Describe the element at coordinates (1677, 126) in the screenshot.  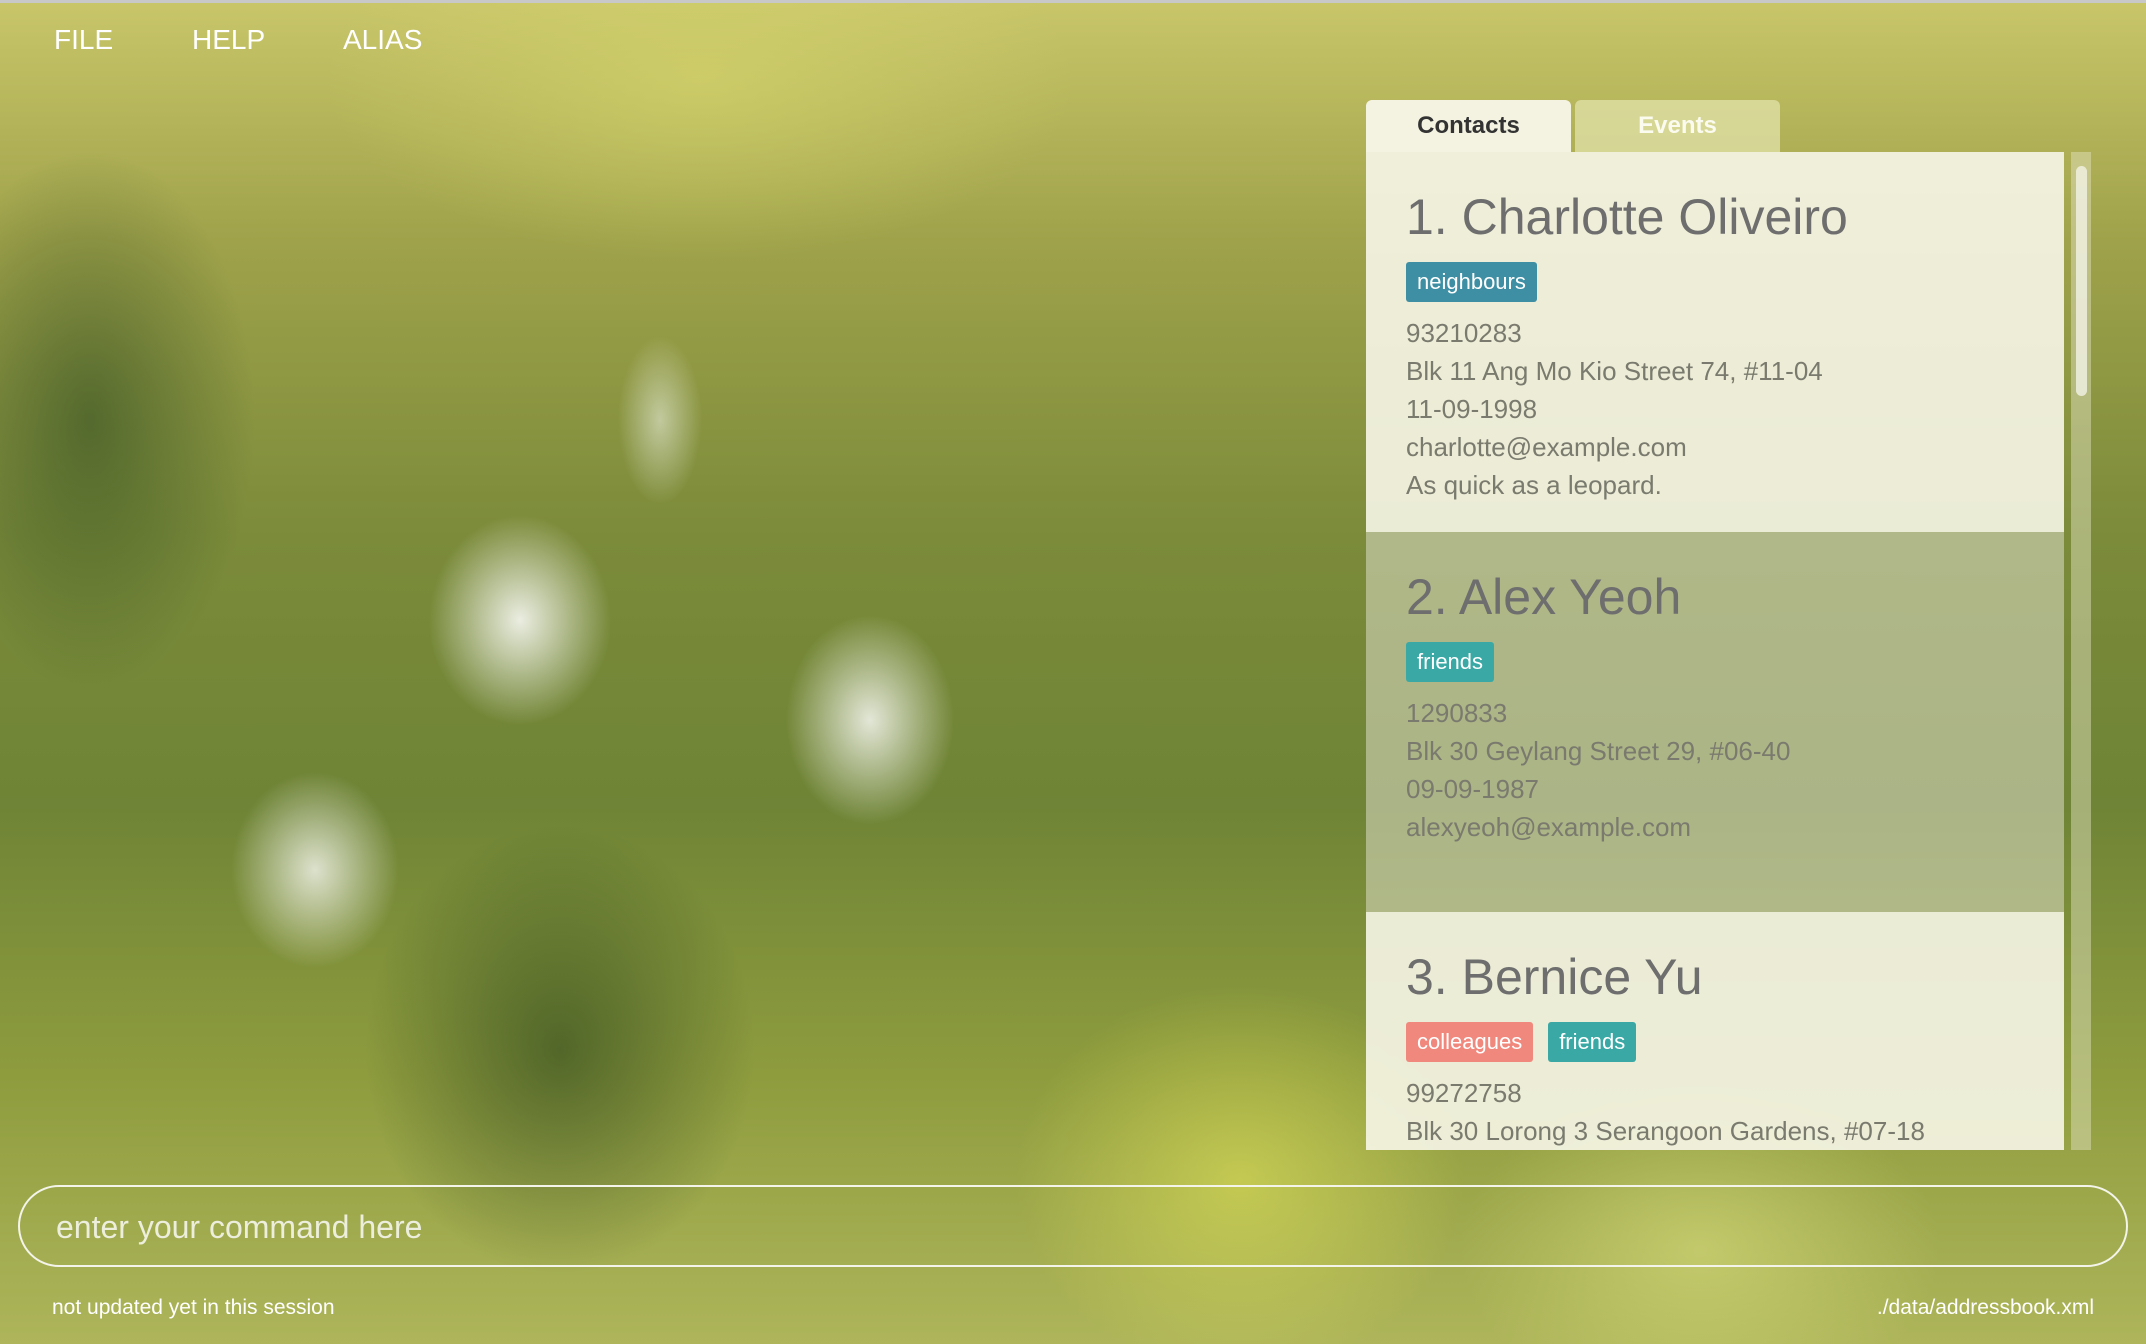
I see `tab-events: Events` at that location.